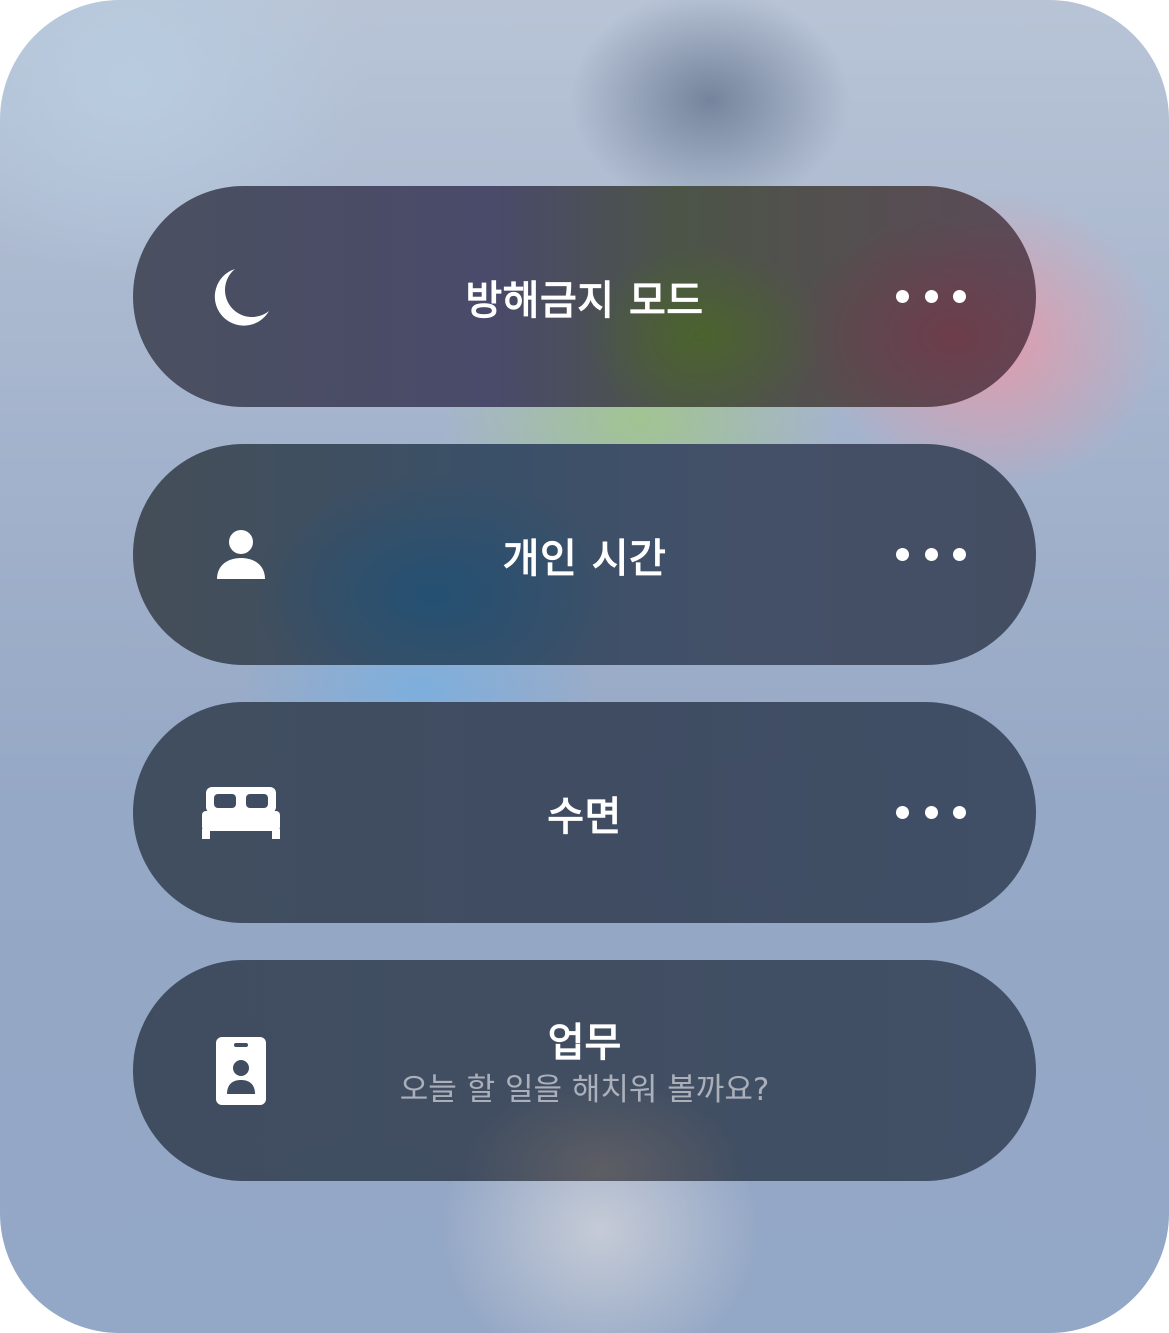 This screenshot has width=1169, height=1333. What do you see at coordinates (584, 300) in the screenshot?
I see `focus-mode-label: 방해금지 모드` at bounding box center [584, 300].